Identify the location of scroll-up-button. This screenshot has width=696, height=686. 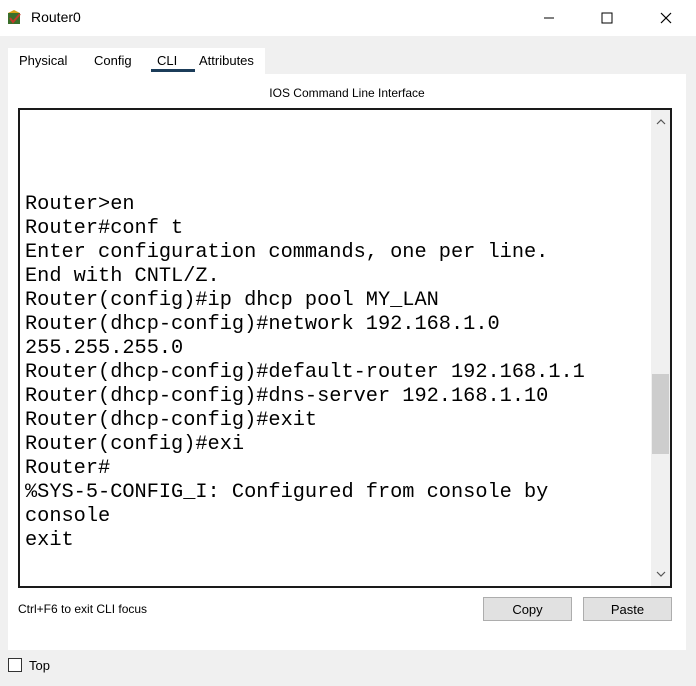
(660, 122).